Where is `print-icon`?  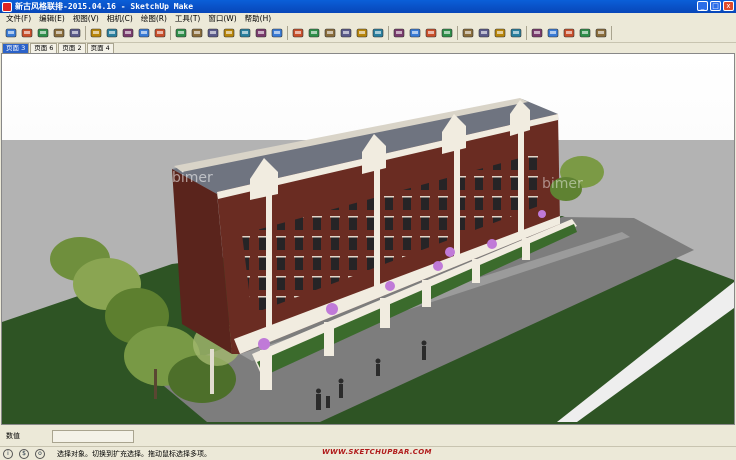
print-icon is located at coordinates (584, 33).